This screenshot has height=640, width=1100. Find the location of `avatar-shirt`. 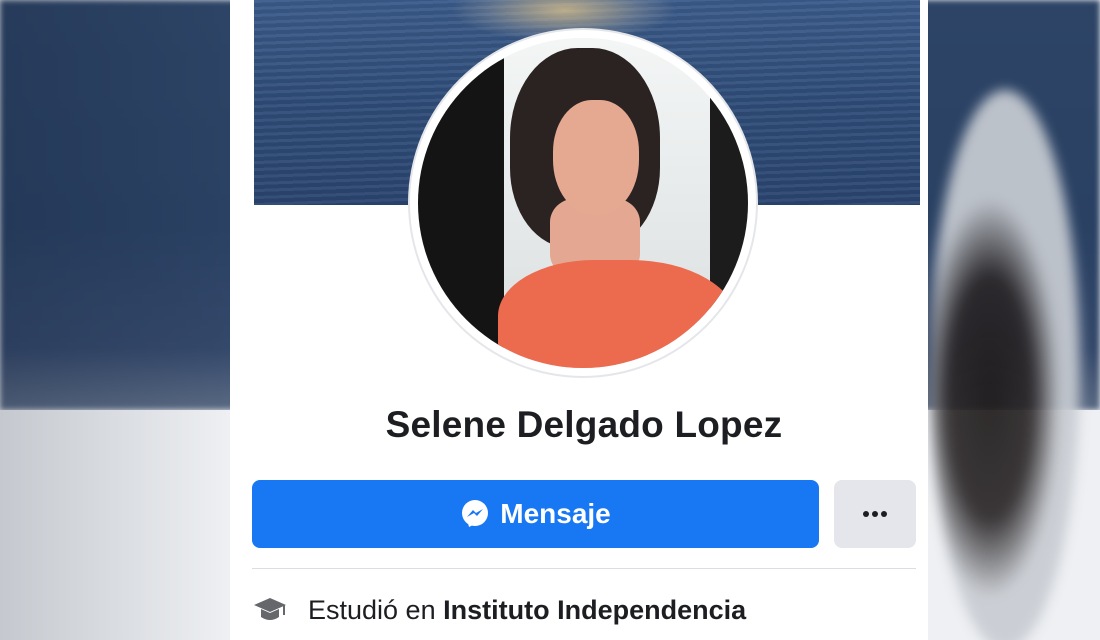

avatar-shirt is located at coordinates (618, 314).